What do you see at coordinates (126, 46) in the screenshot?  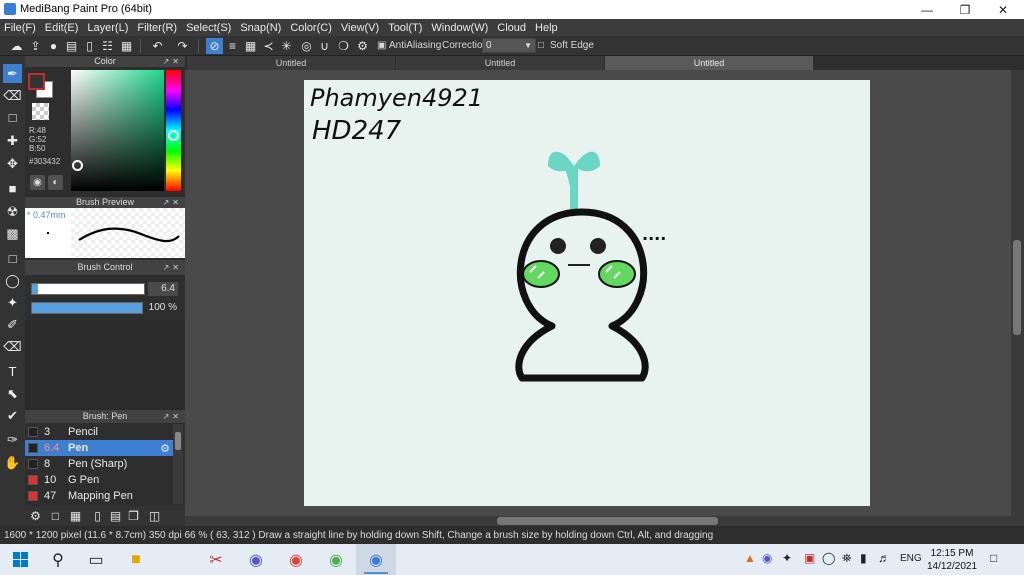 I see `layout-icon: ▦` at bounding box center [126, 46].